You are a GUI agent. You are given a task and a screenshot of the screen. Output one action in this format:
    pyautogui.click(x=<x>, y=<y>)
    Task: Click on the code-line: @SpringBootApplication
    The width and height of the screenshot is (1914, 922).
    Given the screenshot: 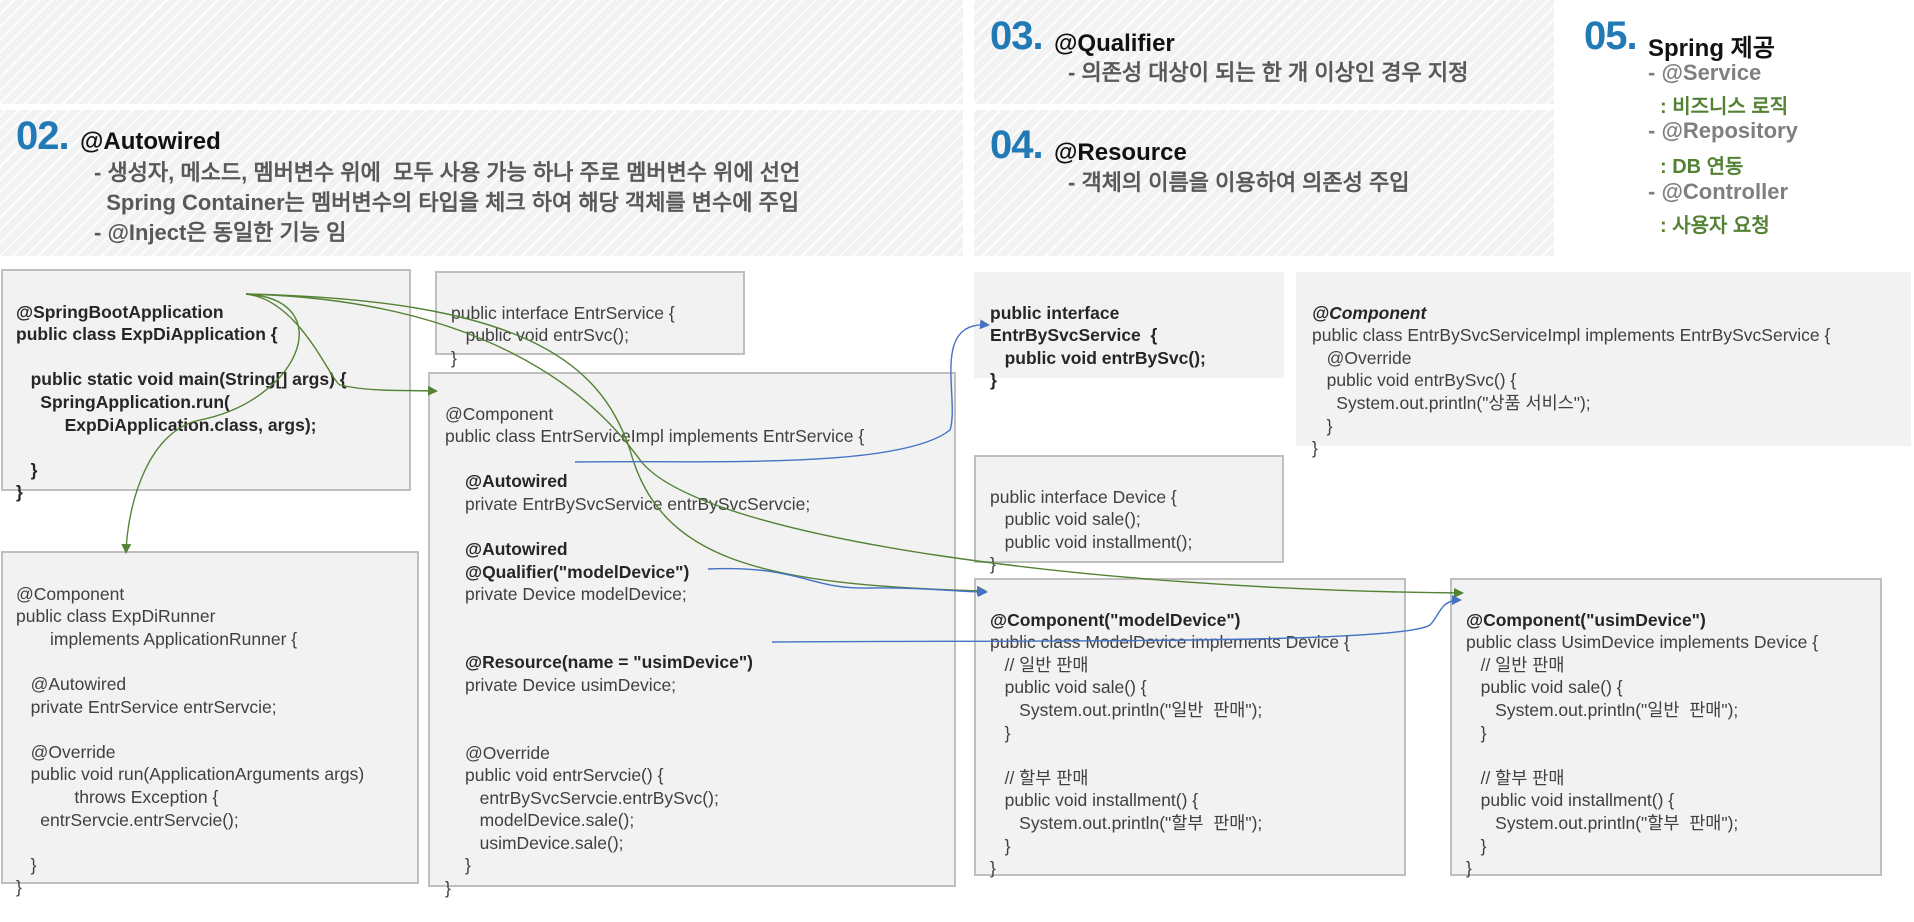 What is the action you would take?
    pyautogui.click(x=120, y=311)
    